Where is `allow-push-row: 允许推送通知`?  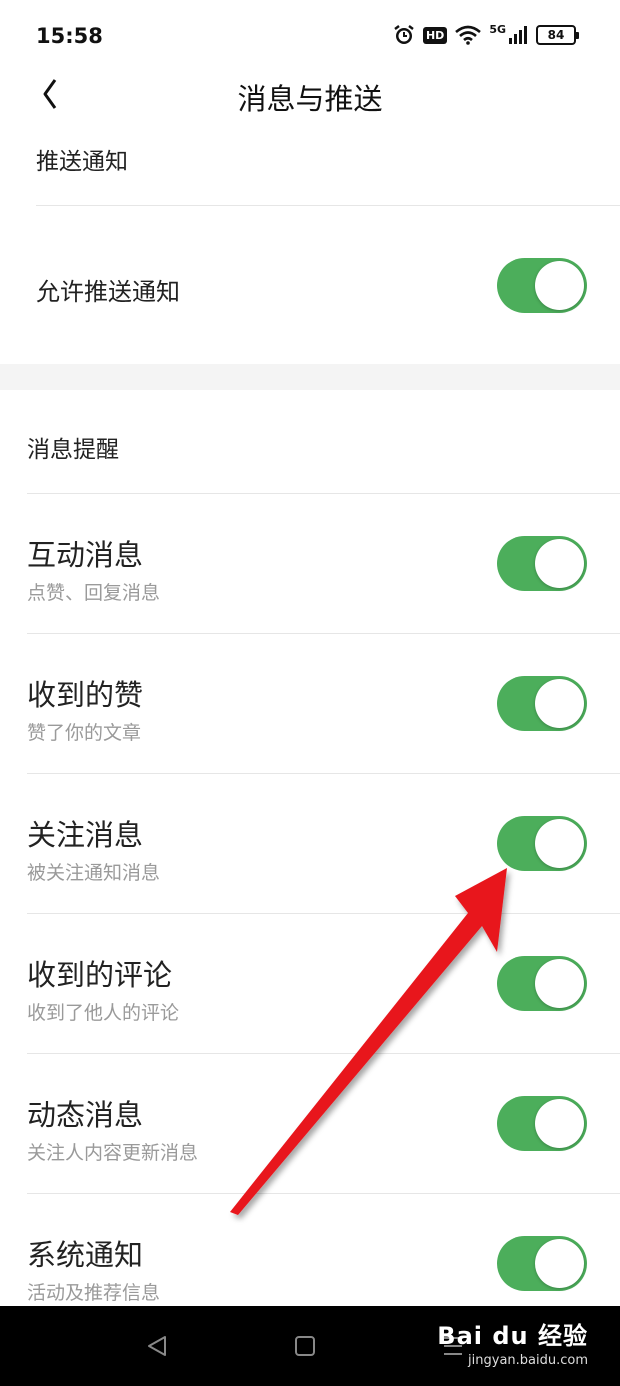
allow-push-row: 允许推送通知 is located at coordinates (310, 285).